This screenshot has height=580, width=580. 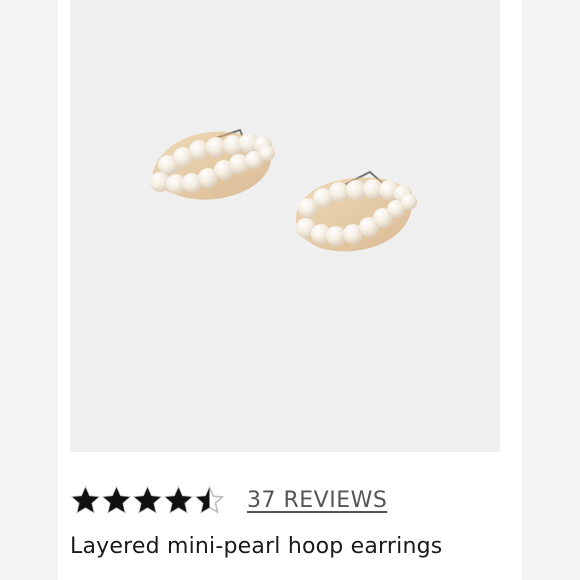 I want to click on right-gutter, so click(x=551, y=290).